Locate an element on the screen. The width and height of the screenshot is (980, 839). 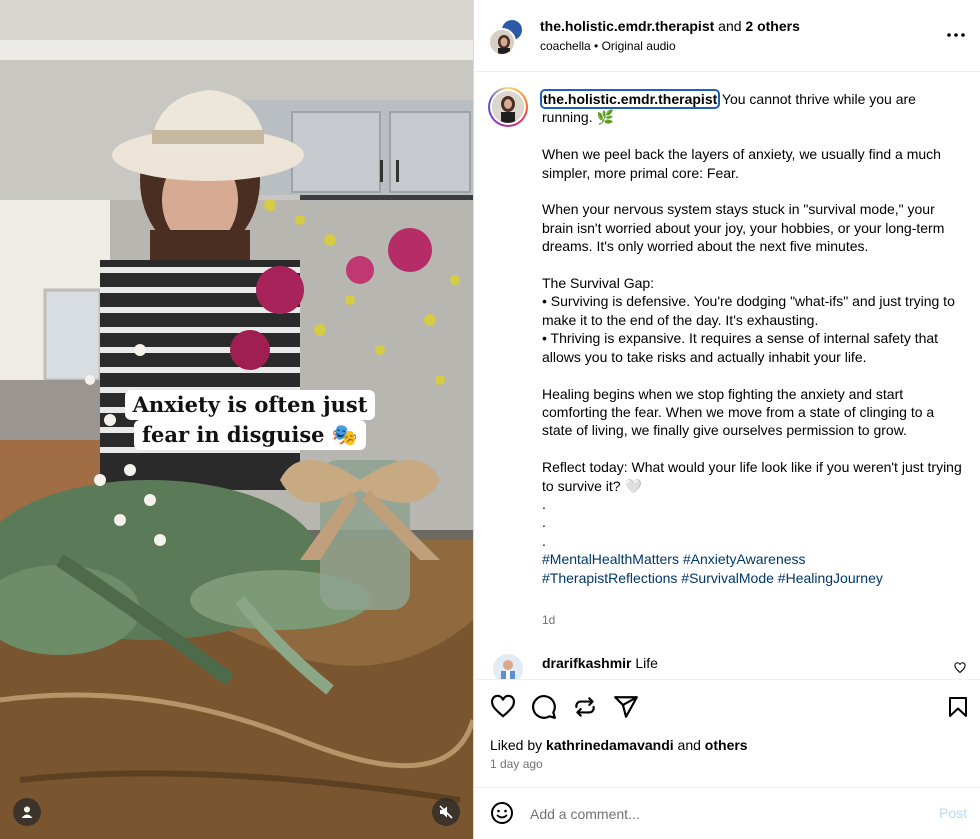
collab-avatars is located at coordinates (508, 37).